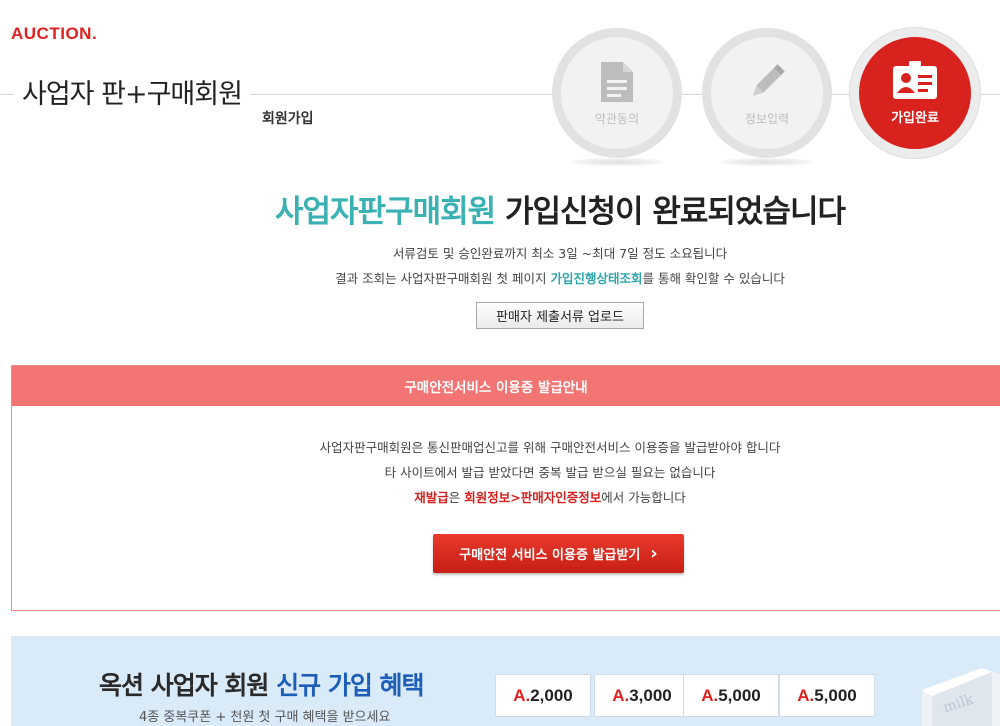 This screenshot has height=726, width=1000. I want to click on step-terms-agree: 약관동의, so click(617, 93).